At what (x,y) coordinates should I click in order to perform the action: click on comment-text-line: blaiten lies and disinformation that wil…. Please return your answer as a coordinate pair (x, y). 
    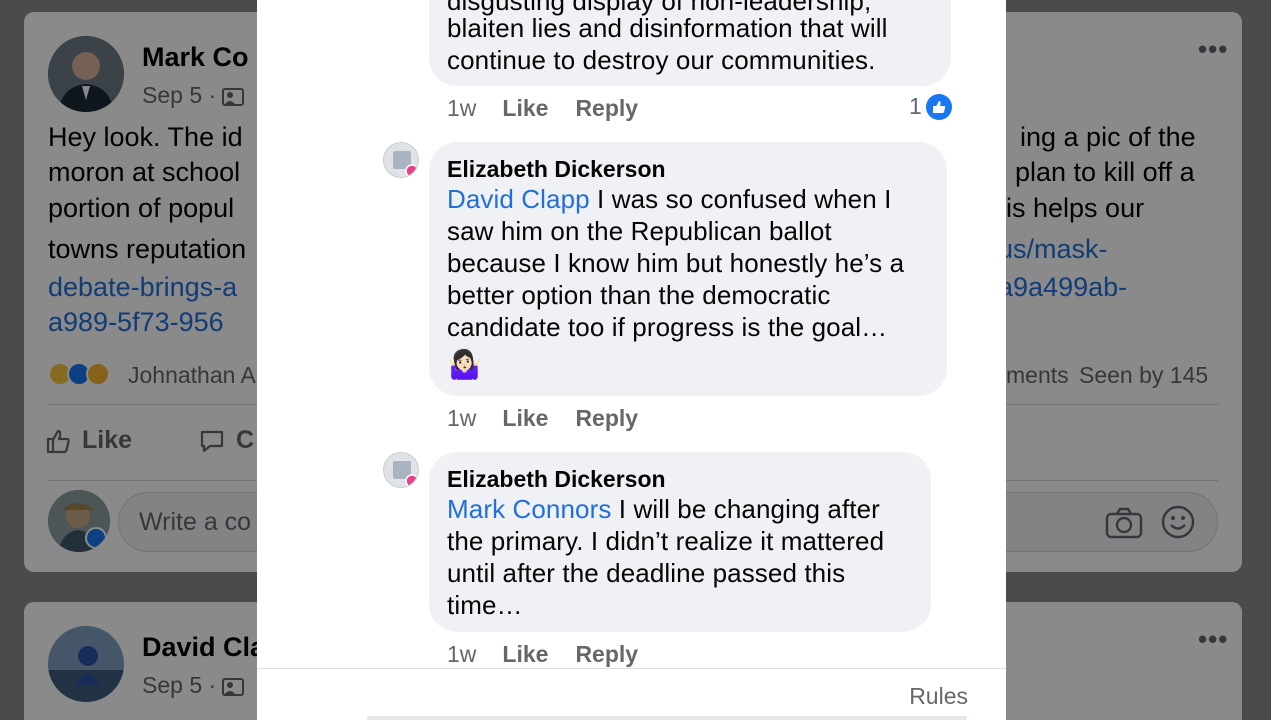
    Looking at the image, I should click on (667, 28).